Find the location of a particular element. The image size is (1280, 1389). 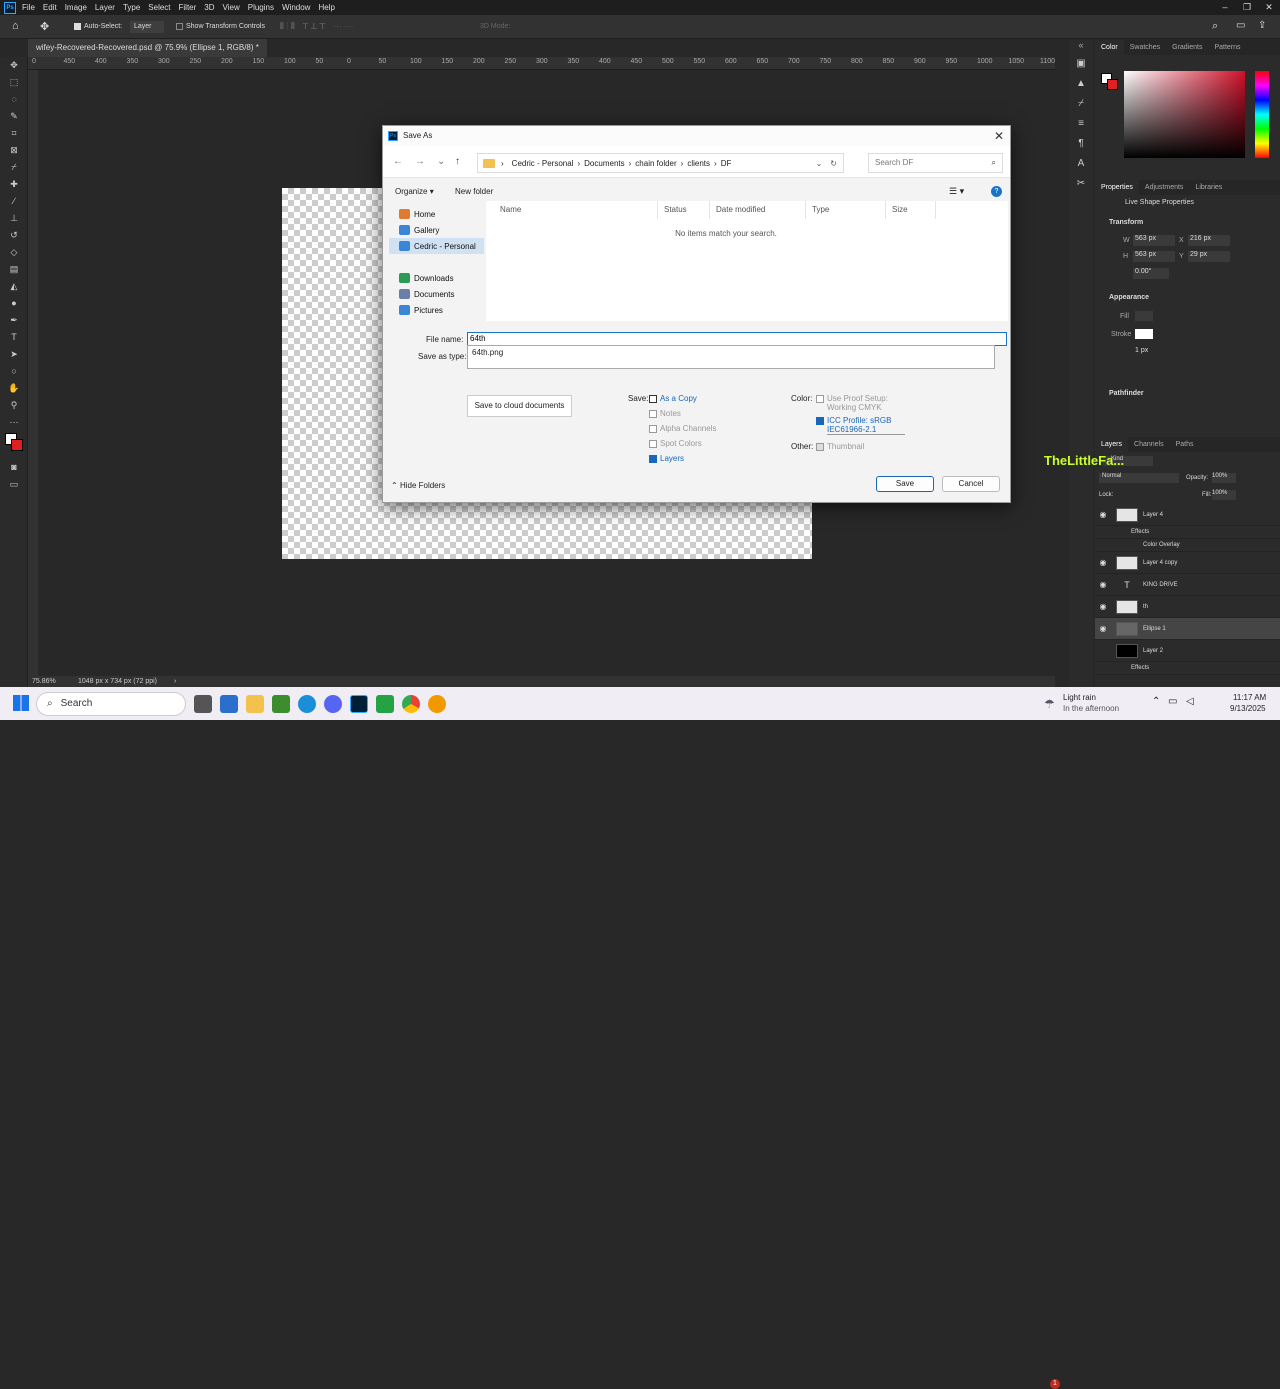

fill-swatch is located at coordinates (1144, 316).